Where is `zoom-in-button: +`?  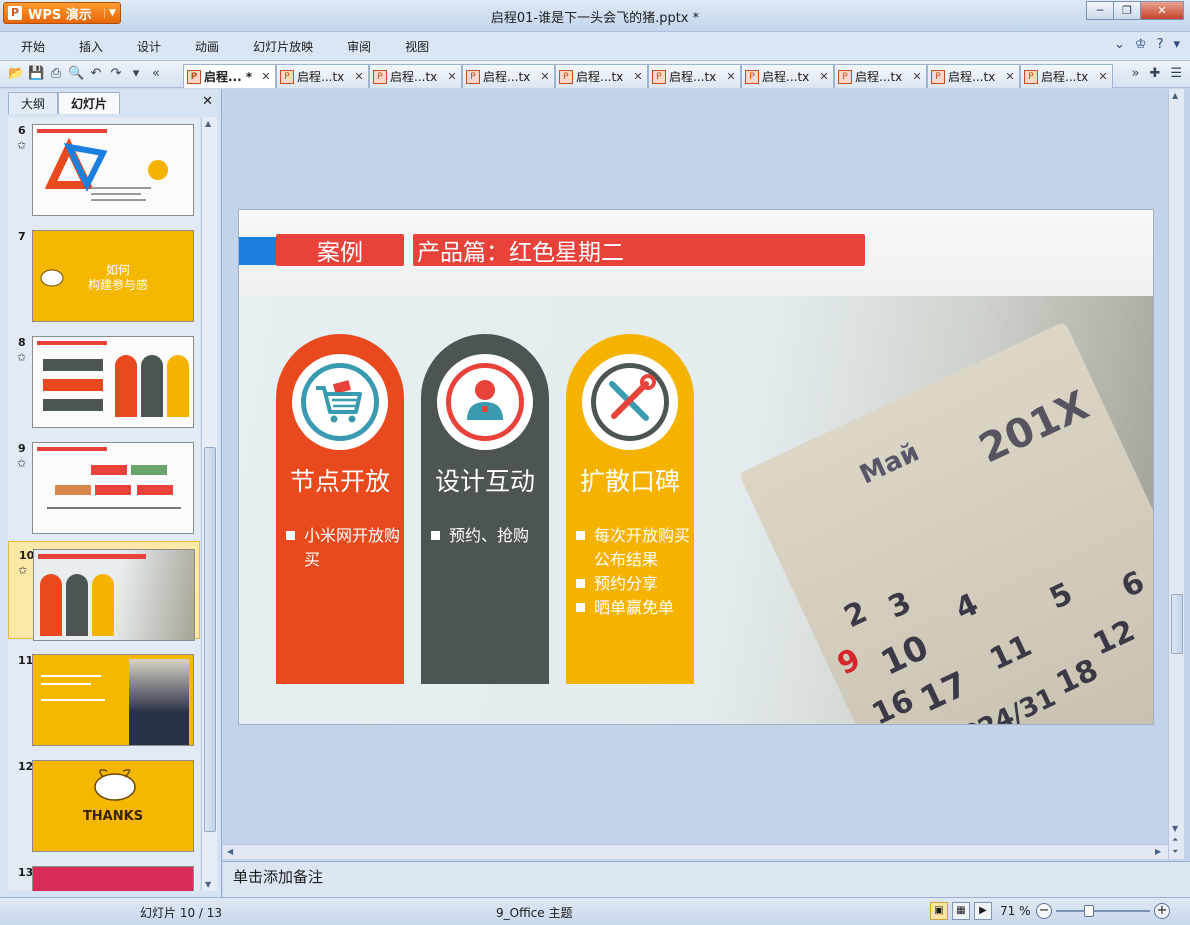
zoom-in-button: + is located at coordinates (1162, 911).